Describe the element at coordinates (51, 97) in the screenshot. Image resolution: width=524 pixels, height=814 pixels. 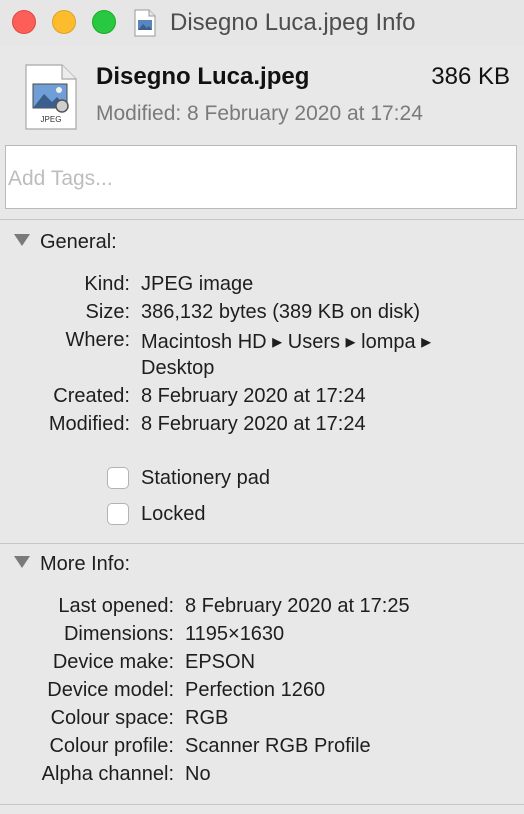
I see `jpeg-file-icon: JPEG` at that location.